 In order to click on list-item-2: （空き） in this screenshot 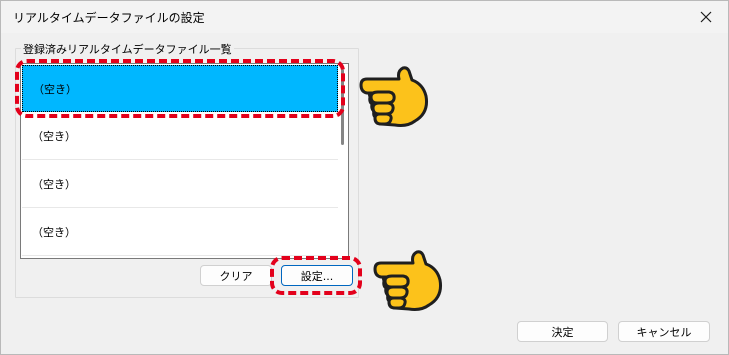, I will do `click(180, 136)`.